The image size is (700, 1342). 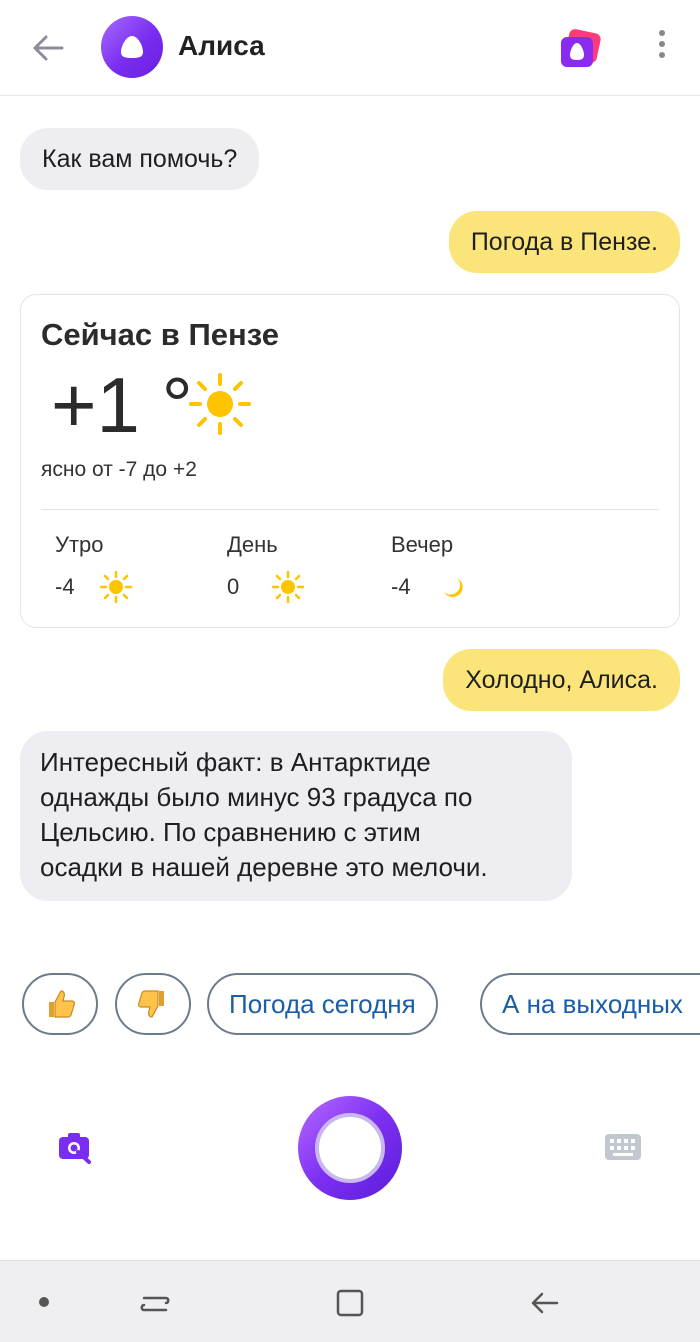 I want to click on keyboard-button, so click(x=623, y=1147).